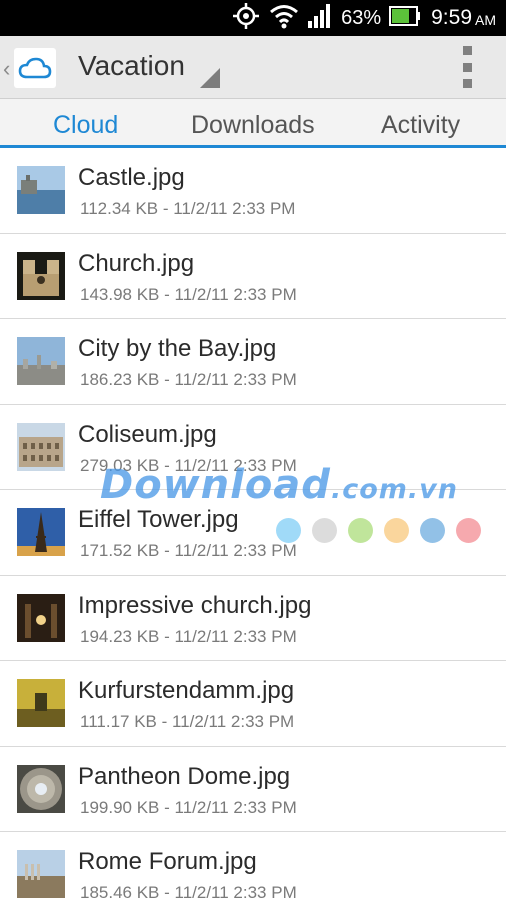 This screenshot has width=506, height=900. Describe the element at coordinates (41, 190) in the screenshot. I see `castle-thumbnail` at that location.